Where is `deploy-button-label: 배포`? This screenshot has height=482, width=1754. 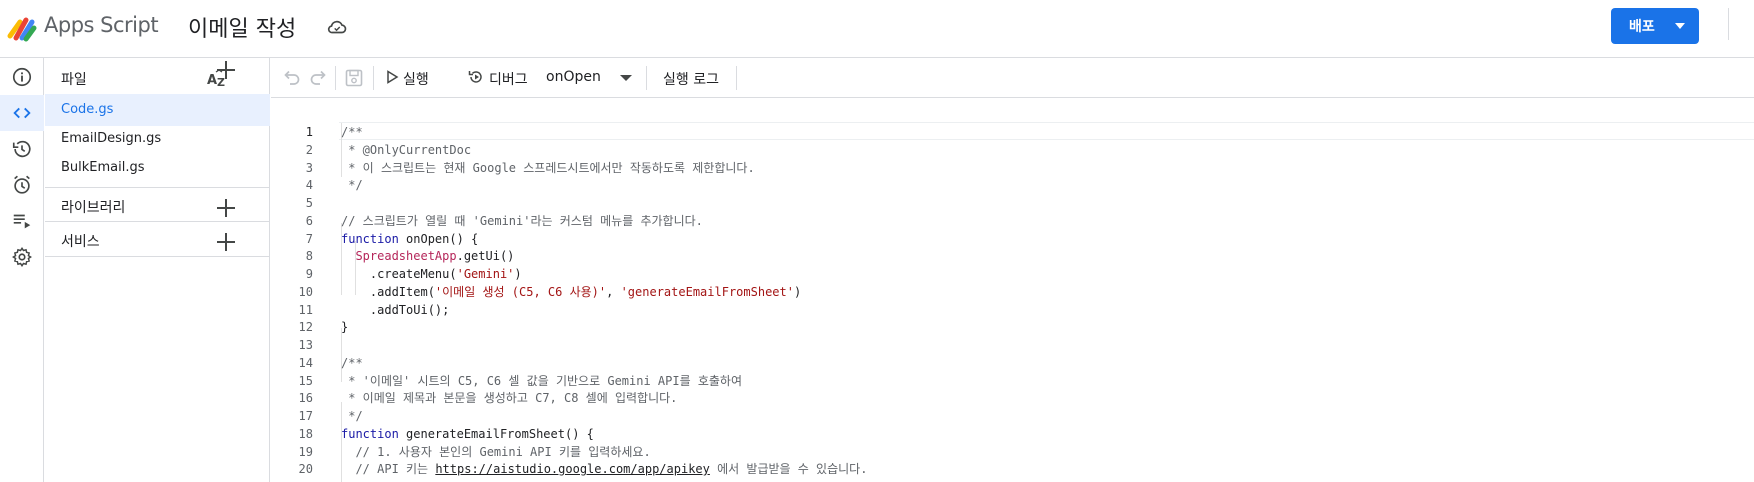
deploy-button-label: 배포 is located at coordinates (1642, 27).